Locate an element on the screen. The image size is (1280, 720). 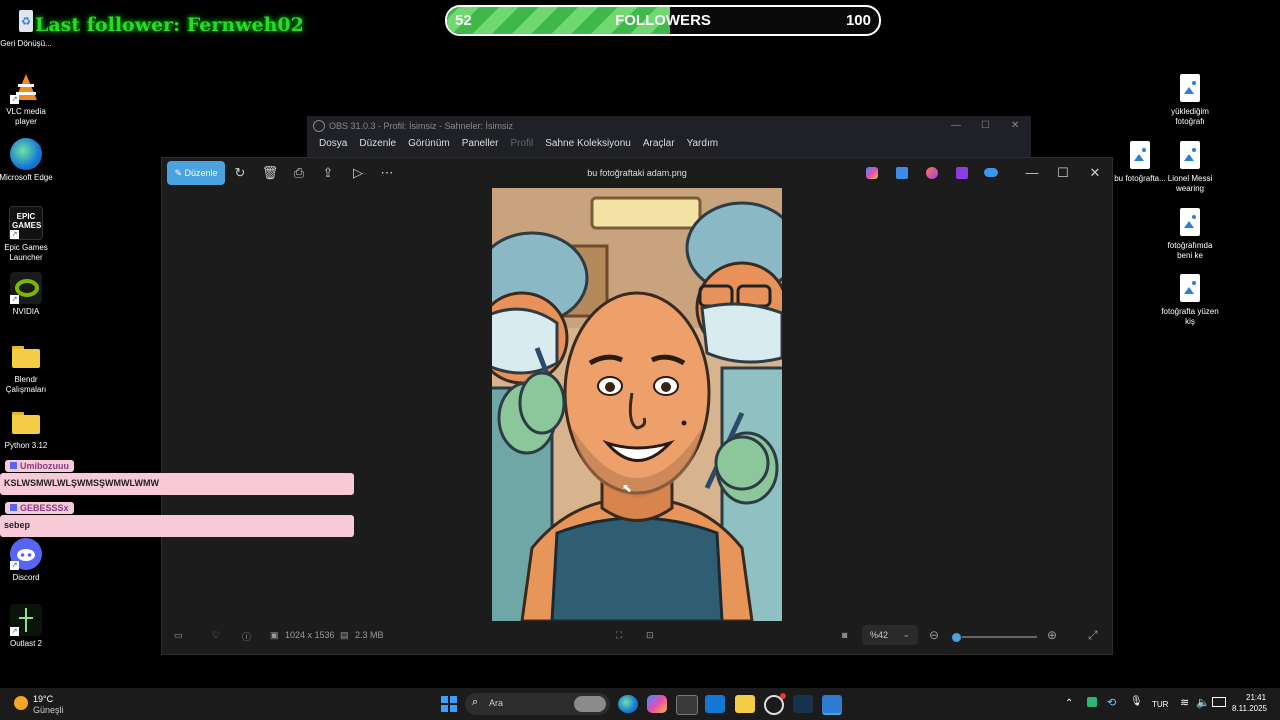
clock-time: 21:41 is located at coordinates (1256, 697).